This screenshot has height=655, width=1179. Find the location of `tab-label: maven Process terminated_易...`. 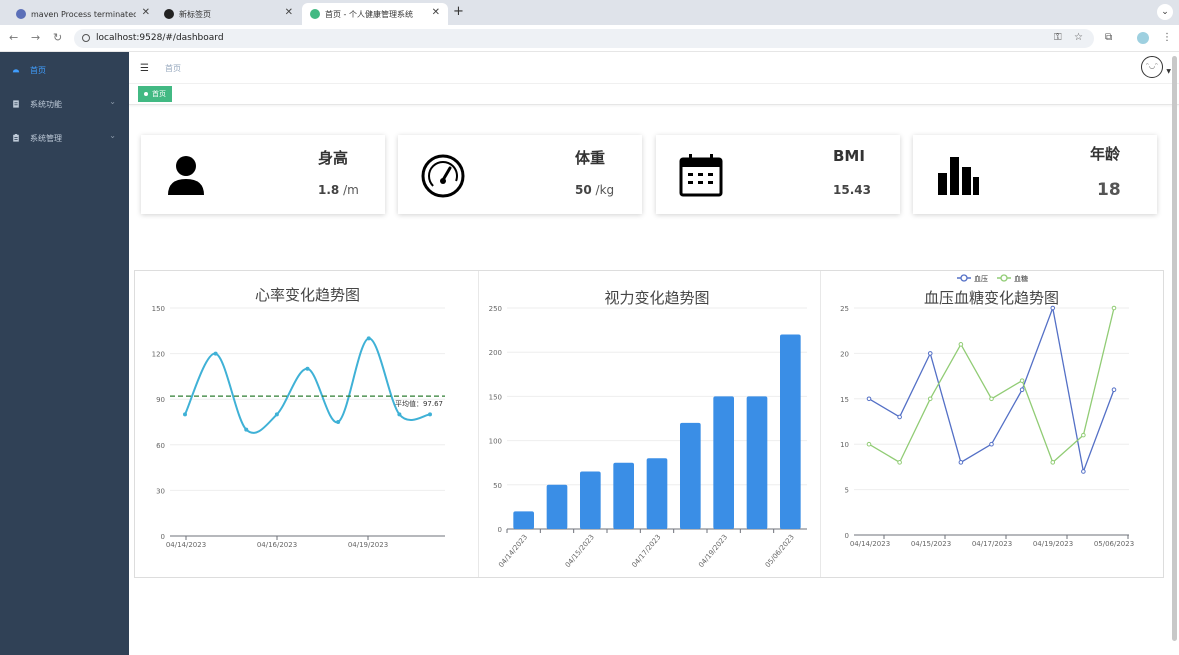

tab-label: maven Process terminated_易... is located at coordinates (83, 14).